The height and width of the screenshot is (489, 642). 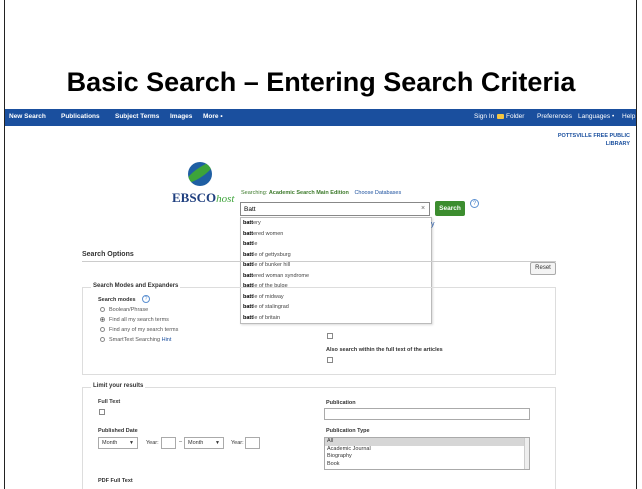 I want to click on mode-smarttext: SmartText Searching Hint, so click(x=135, y=340).